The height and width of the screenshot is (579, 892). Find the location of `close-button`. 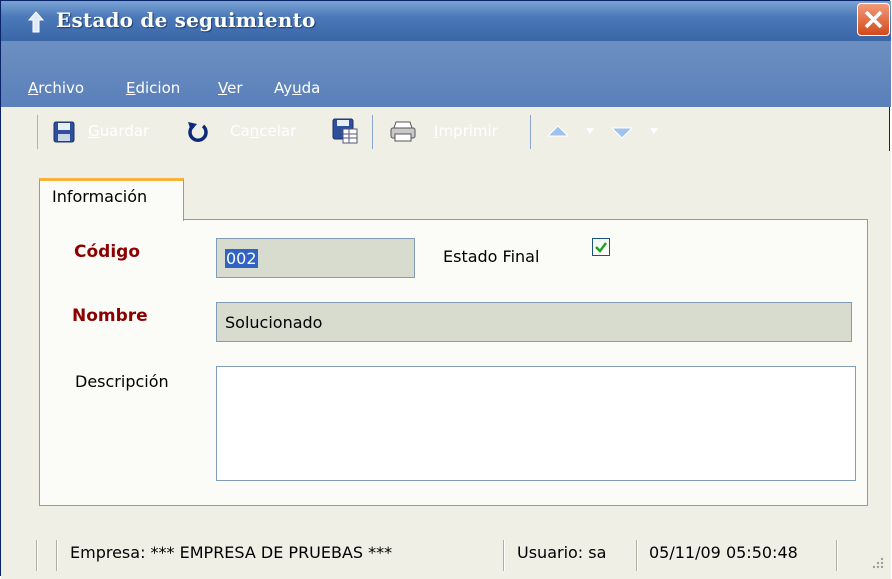

close-button is located at coordinates (873, 19).